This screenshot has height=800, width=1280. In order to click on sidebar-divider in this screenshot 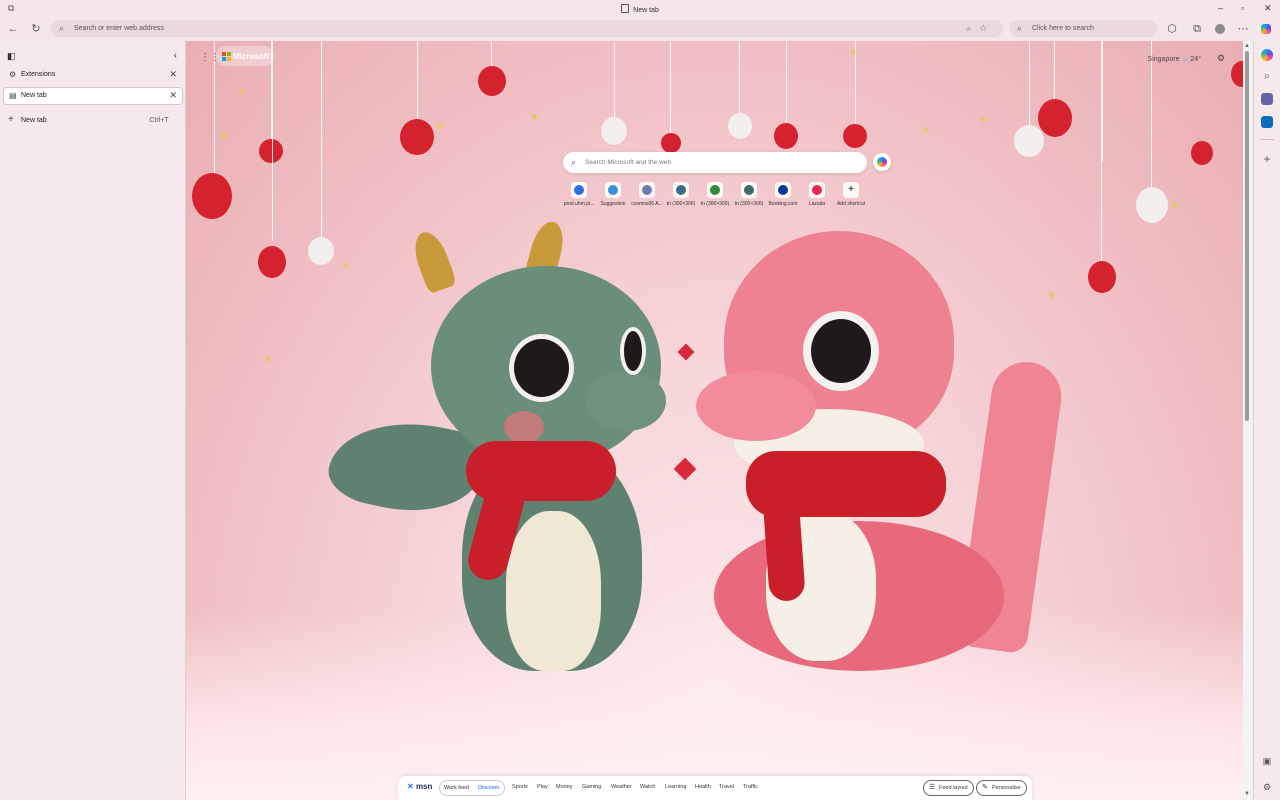, I will do `click(1267, 139)`.